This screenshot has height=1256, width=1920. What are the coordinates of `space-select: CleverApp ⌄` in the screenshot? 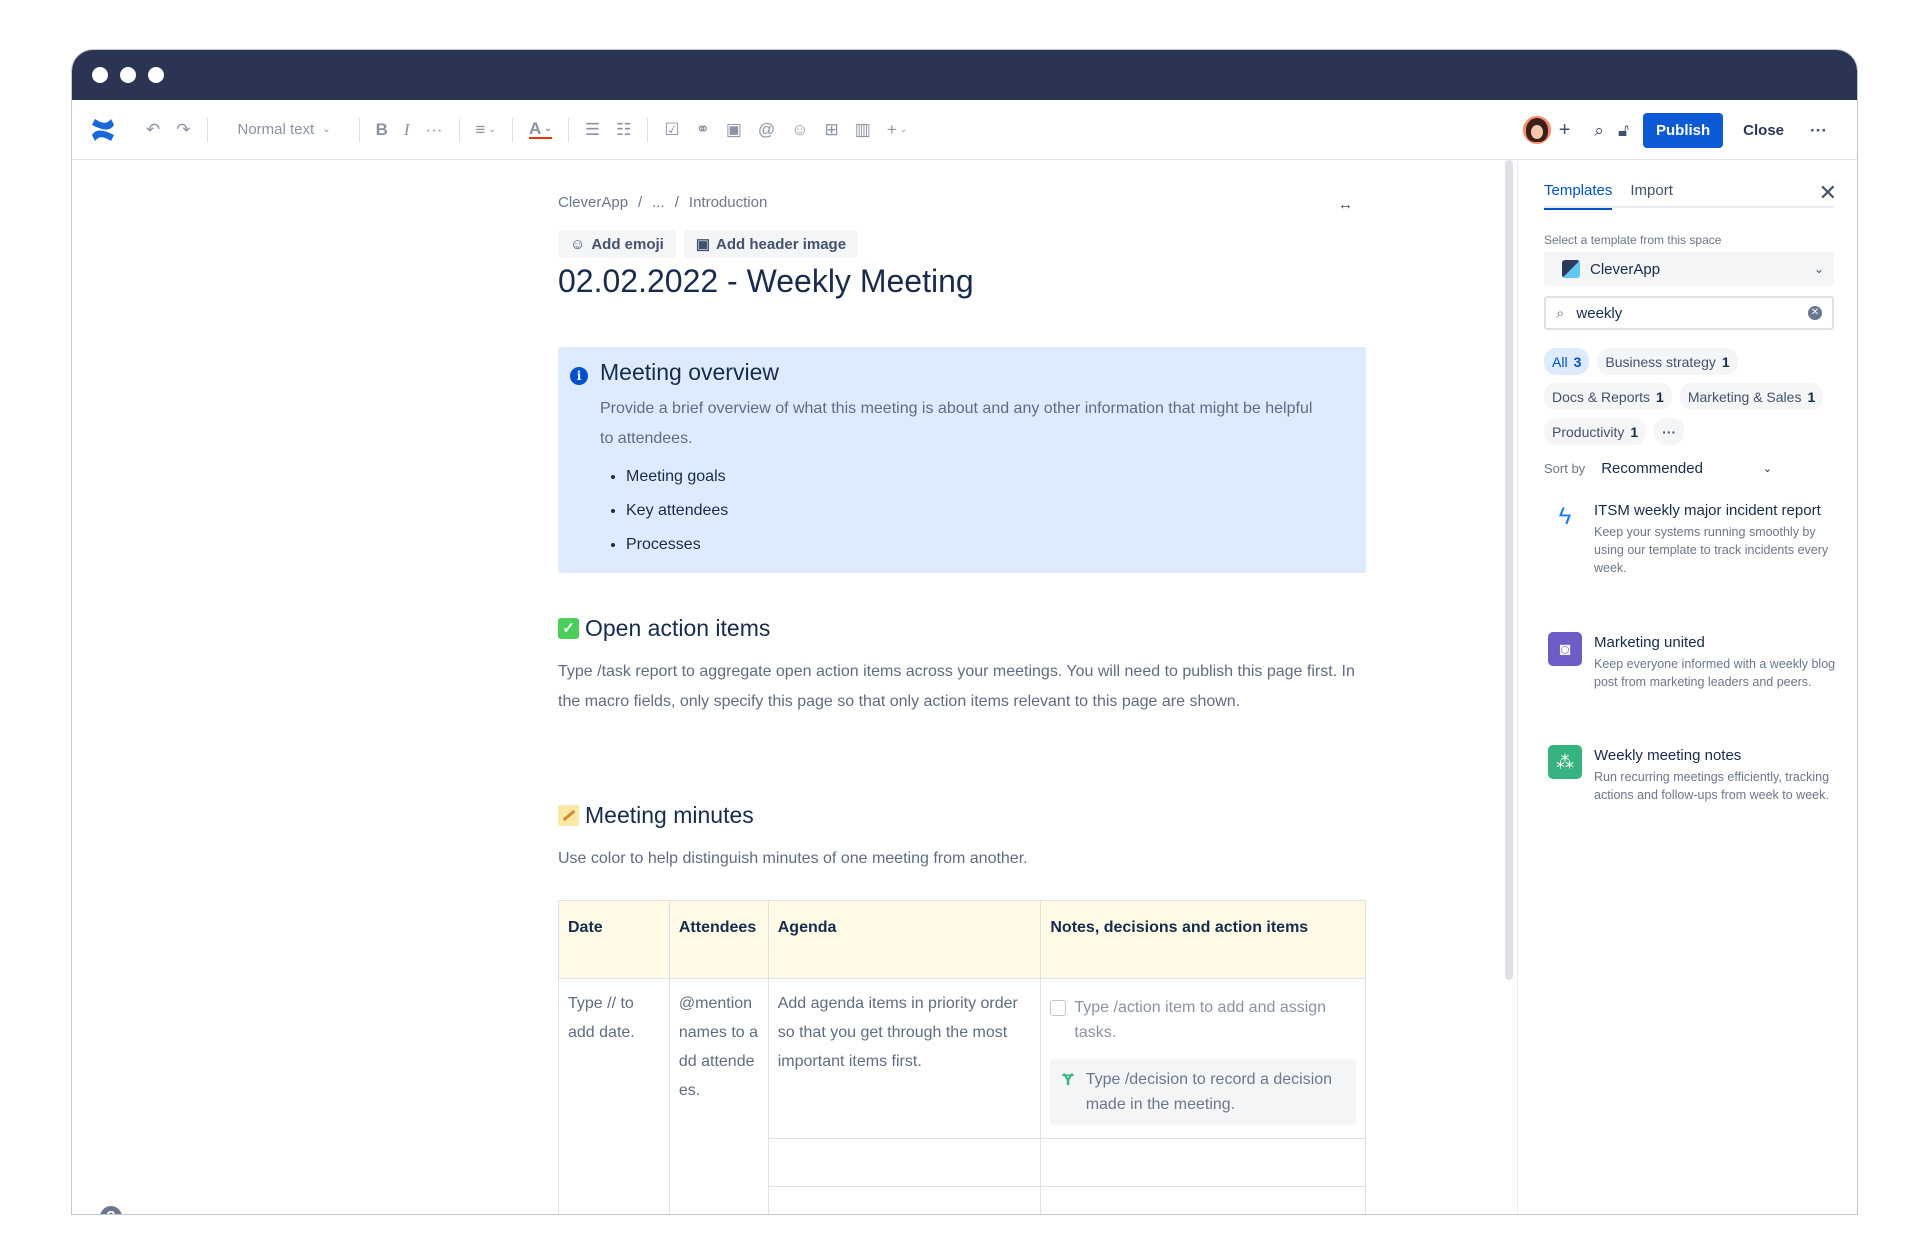 It's located at (1689, 269).